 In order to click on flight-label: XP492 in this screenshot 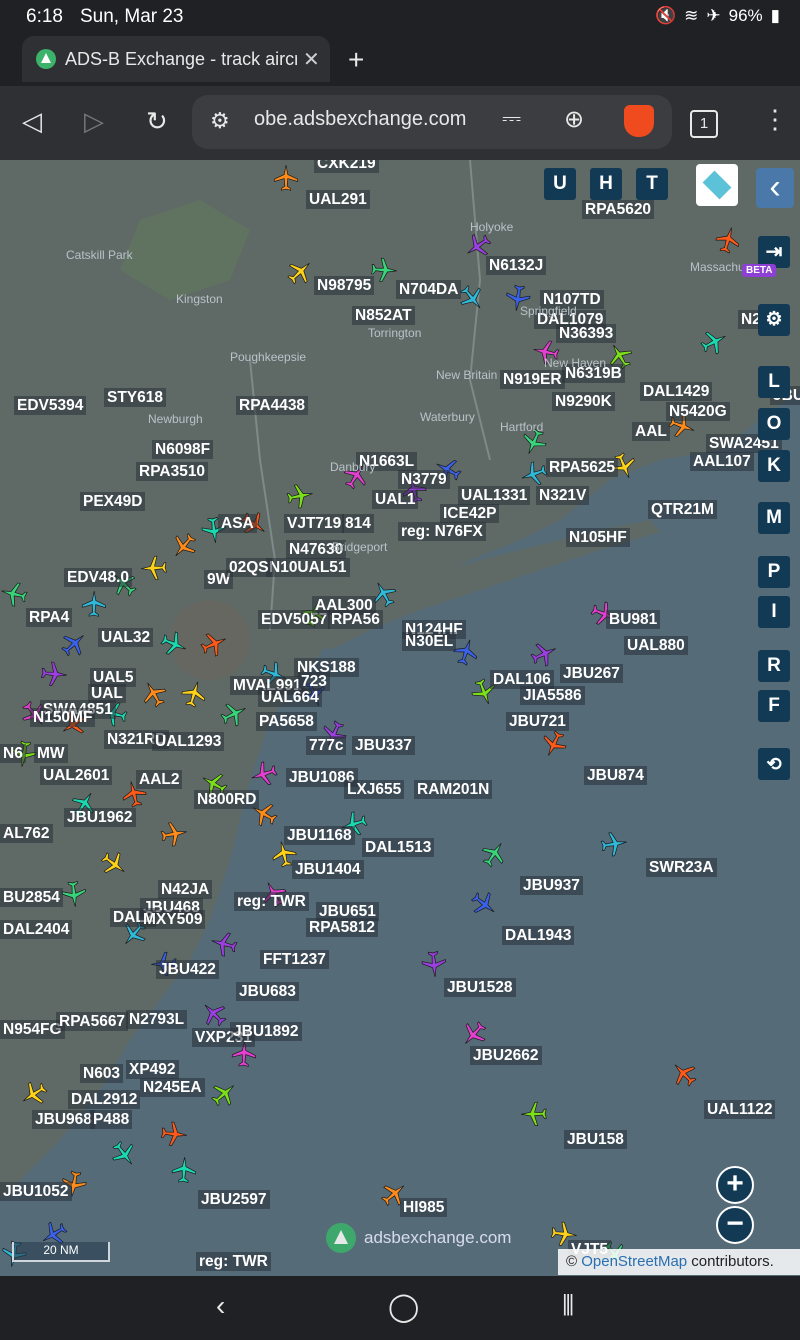, I will do `click(152, 1069)`.